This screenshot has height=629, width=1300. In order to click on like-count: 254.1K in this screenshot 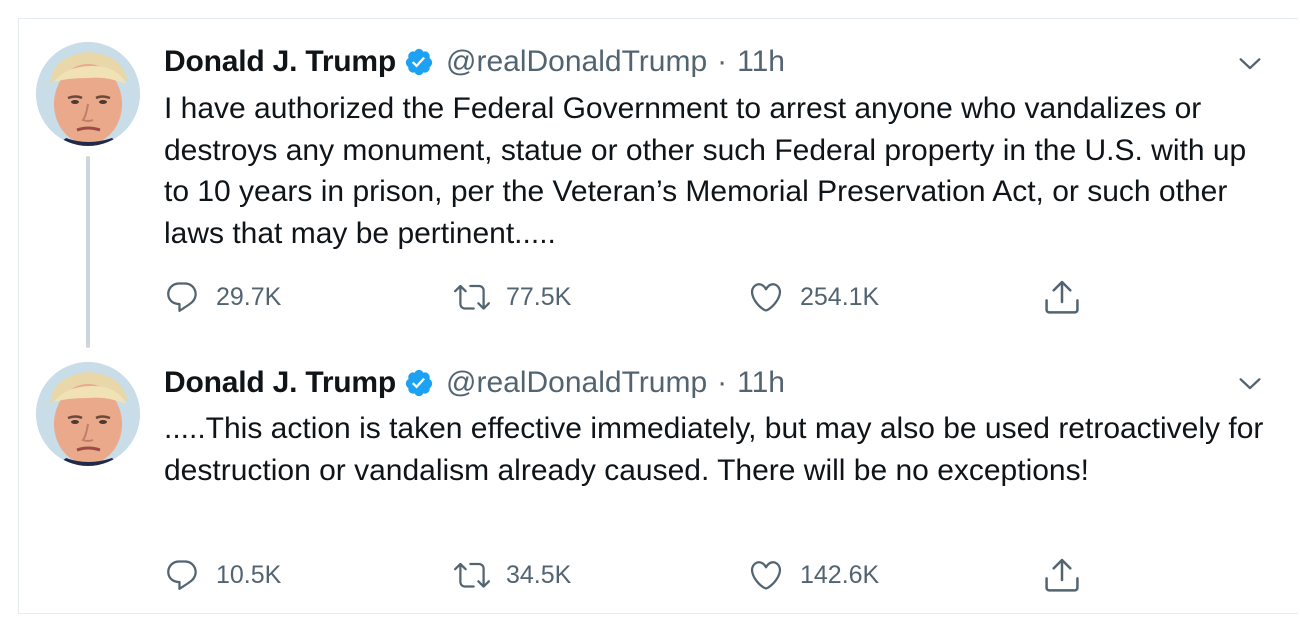, I will do `click(840, 296)`.